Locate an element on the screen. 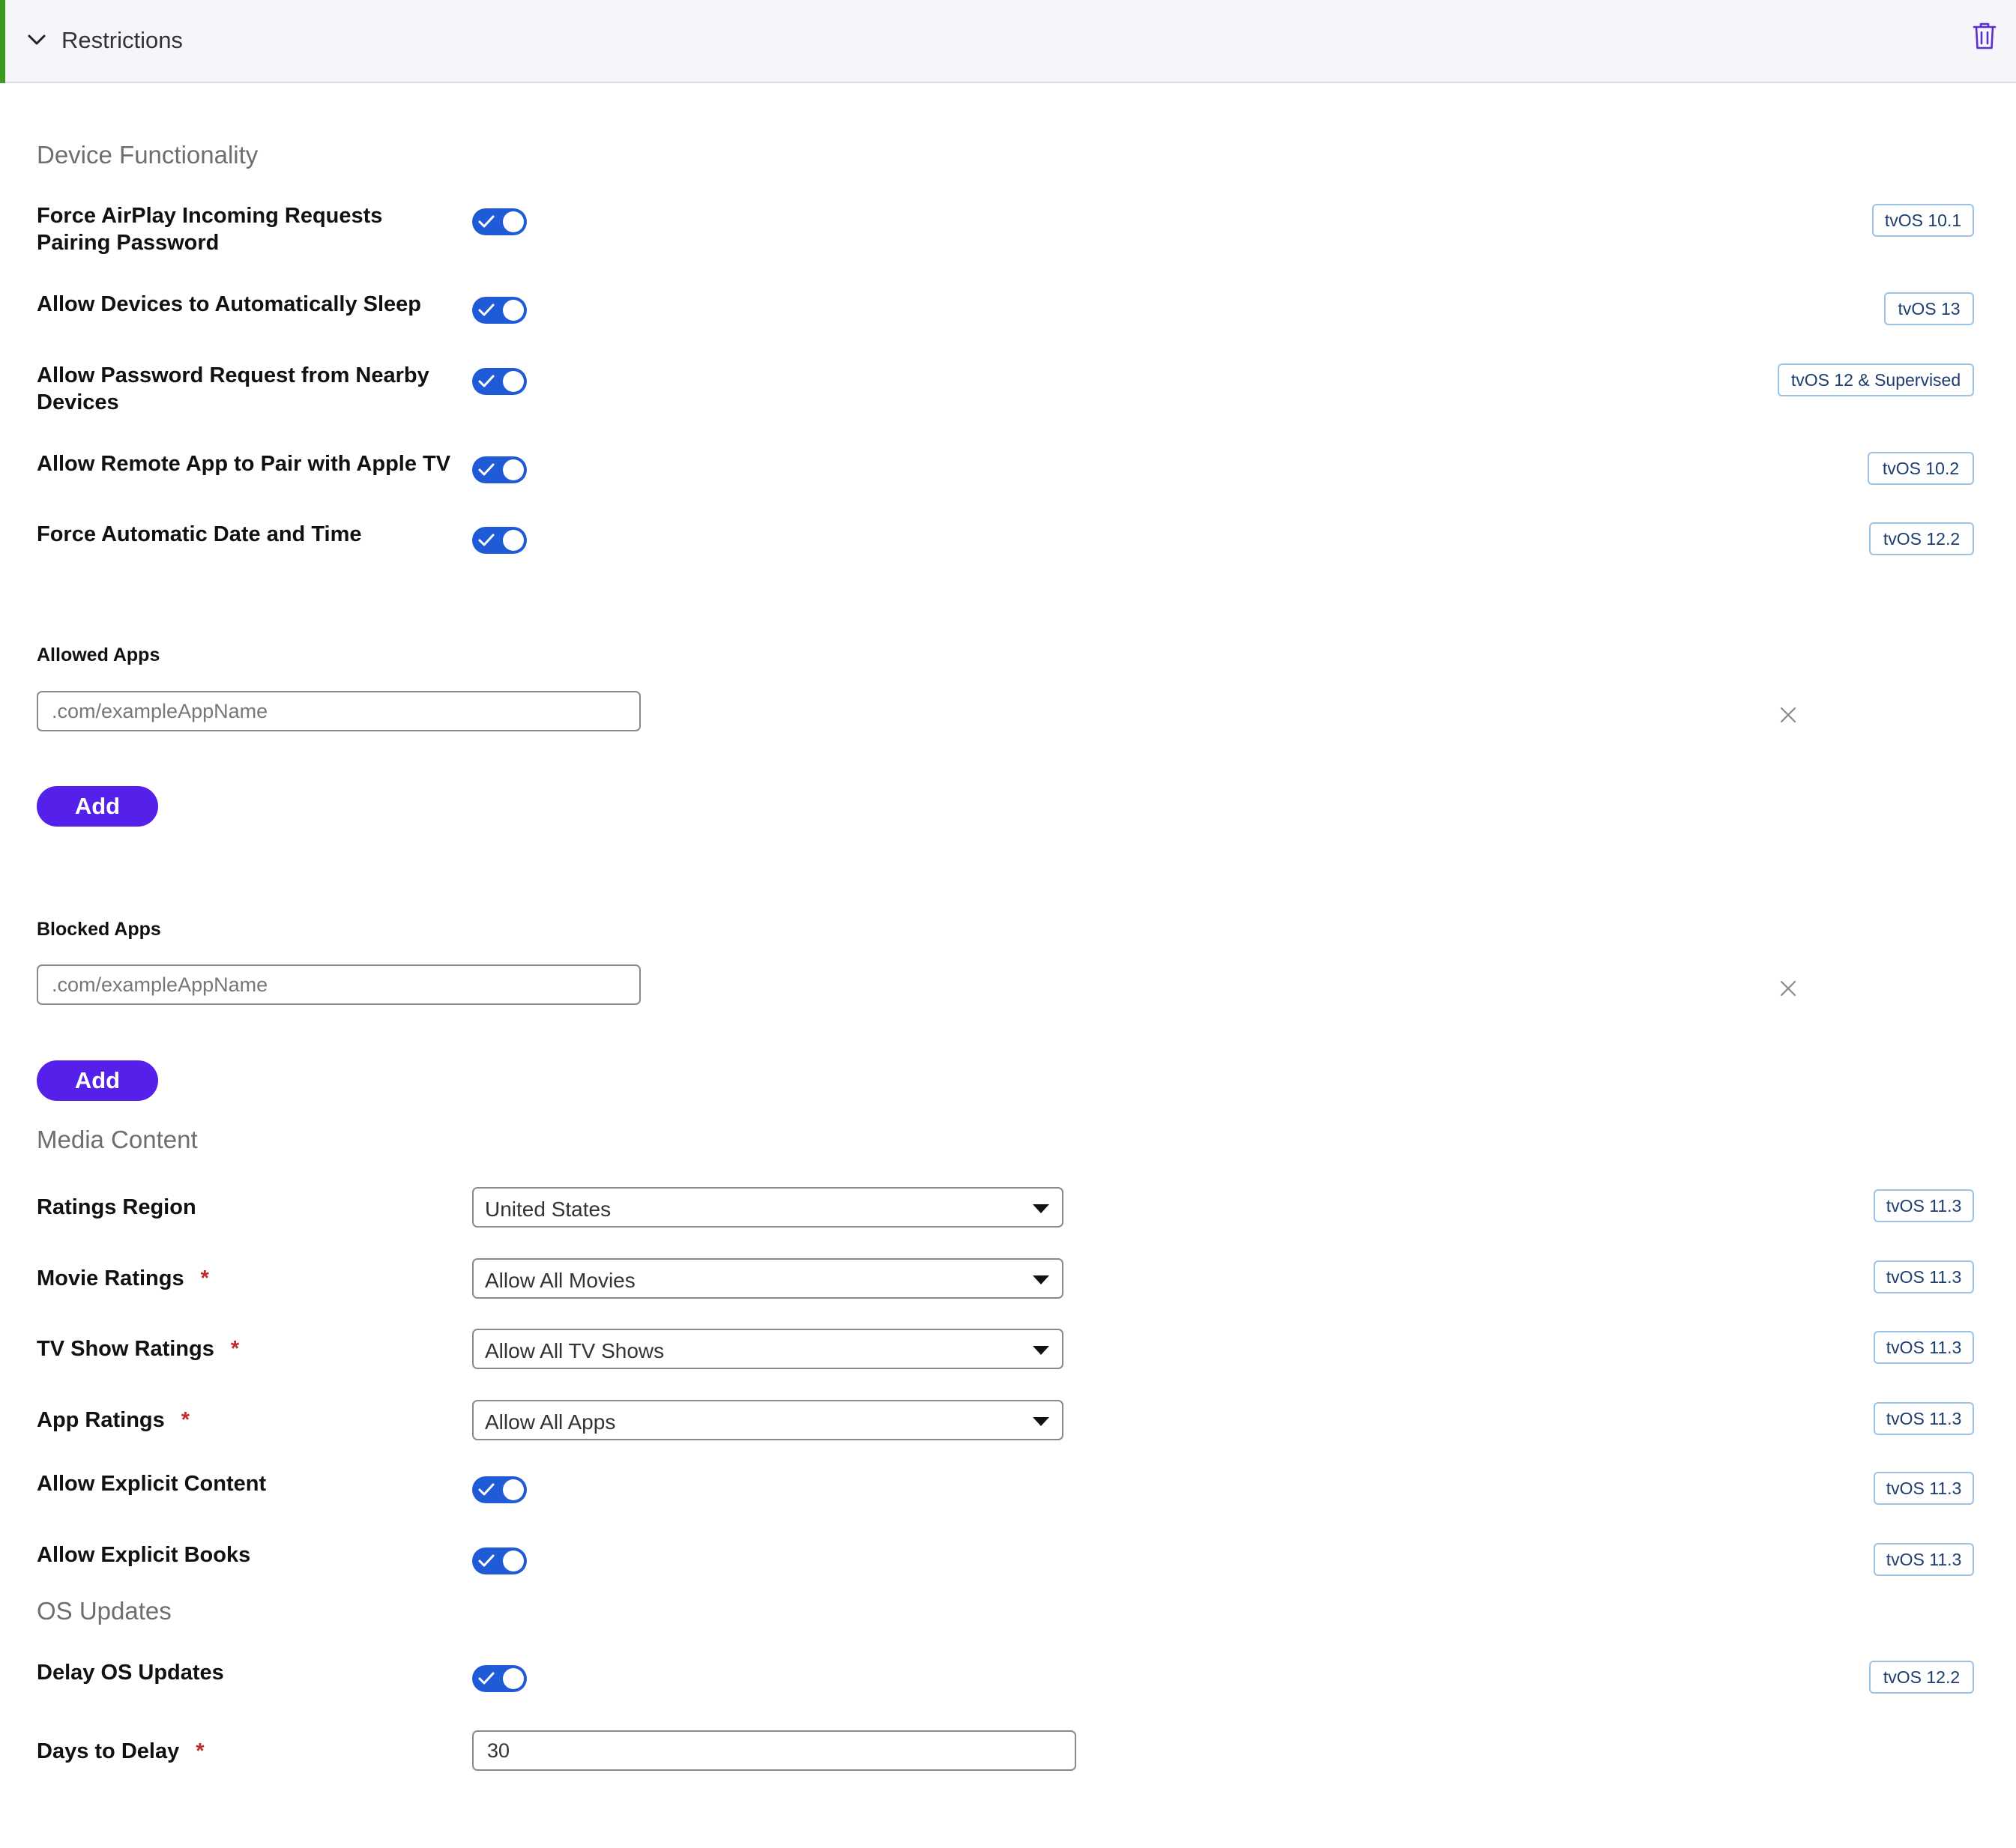  ratings-region-value: United States is located at coordinates (548, 1209).